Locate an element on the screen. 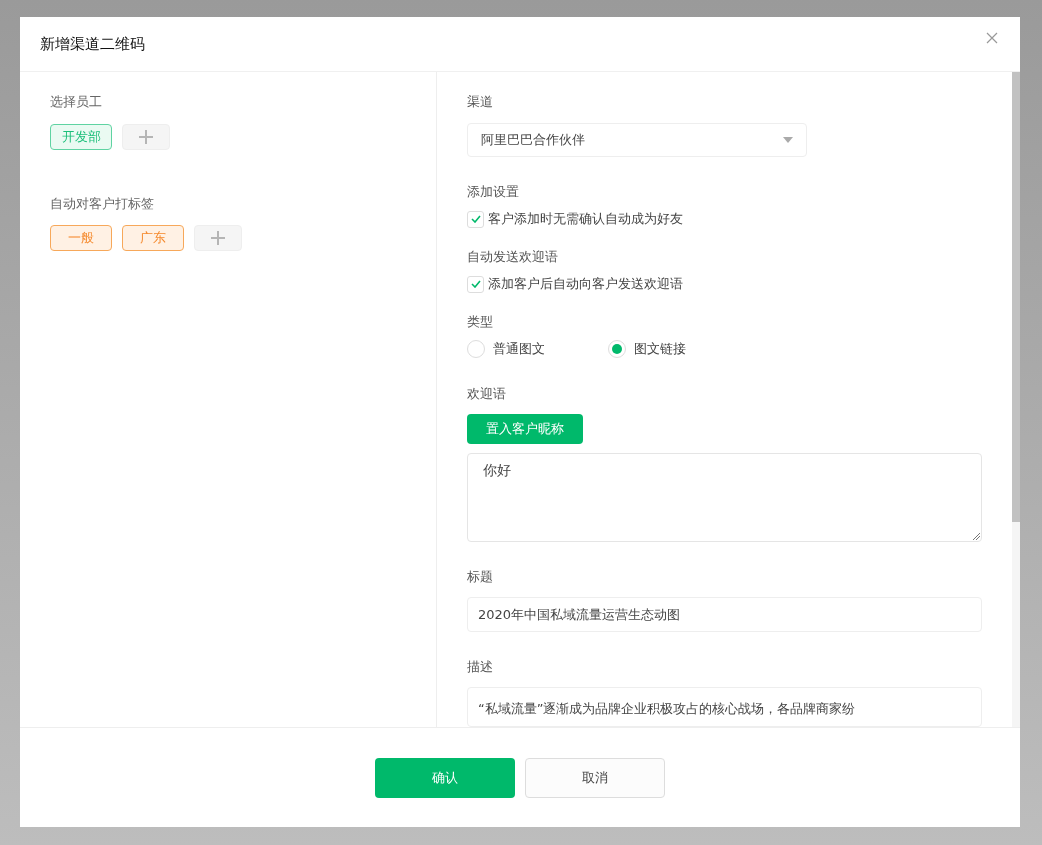 This screenshot has width=1042, height=845. field-label: 选择员工 is located at coordinates (76, 102).